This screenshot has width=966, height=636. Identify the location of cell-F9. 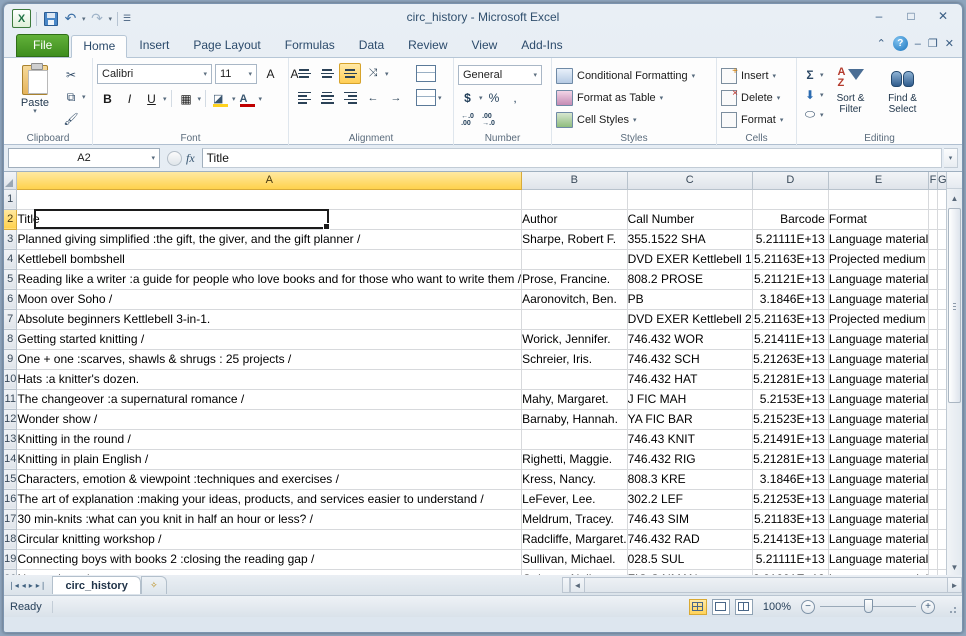
(933, 359).